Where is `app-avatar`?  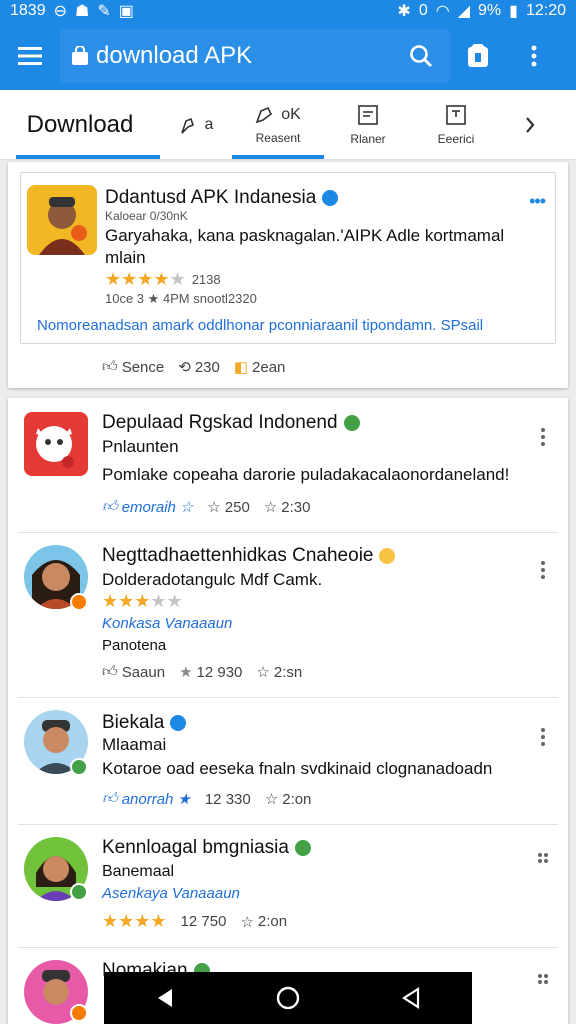 app-avatar is located at coordinates (62, 220).